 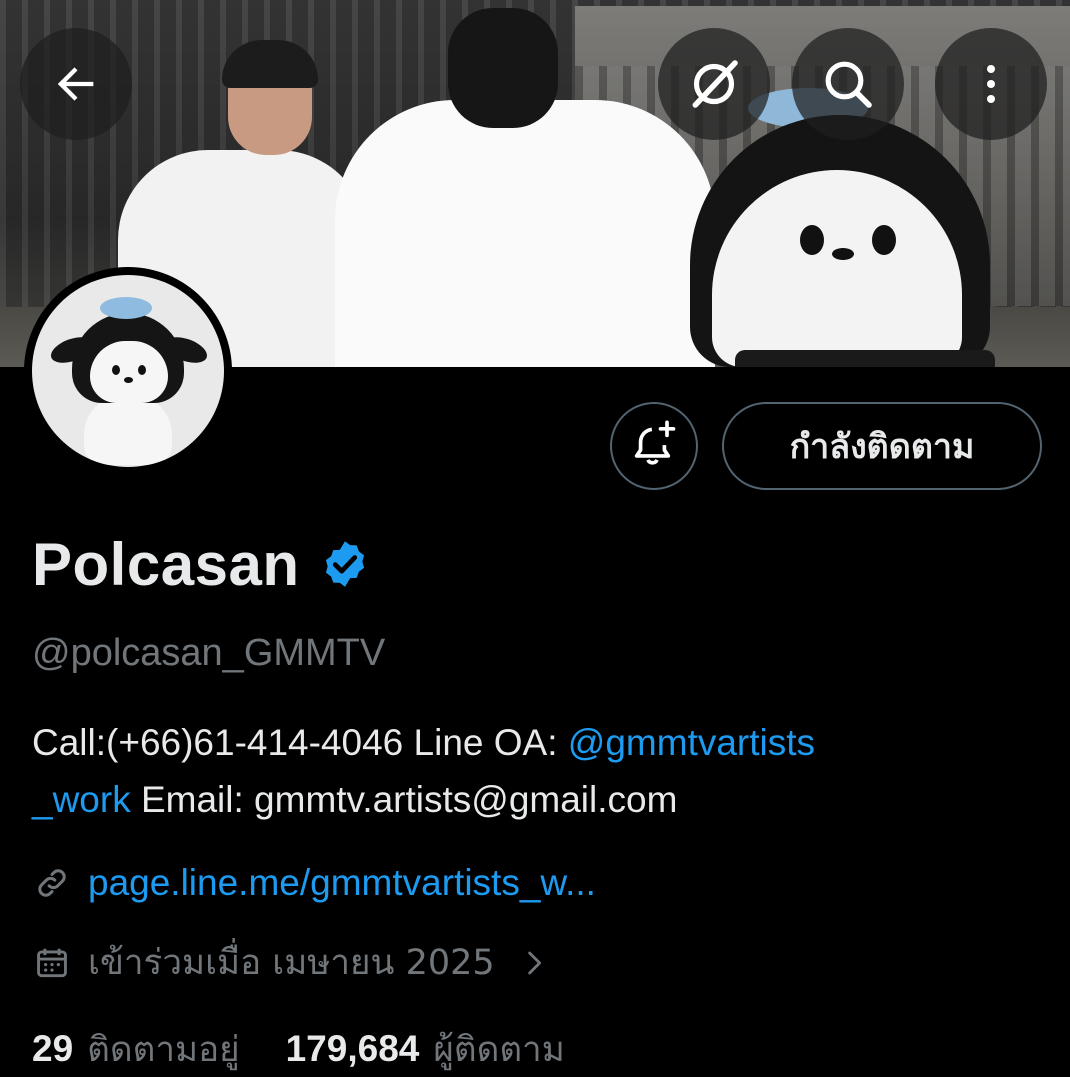 What do you see at coordinates (345, 566) in the screenshot?
I see `verified-badge-icon` at bounding box center [345, 566].